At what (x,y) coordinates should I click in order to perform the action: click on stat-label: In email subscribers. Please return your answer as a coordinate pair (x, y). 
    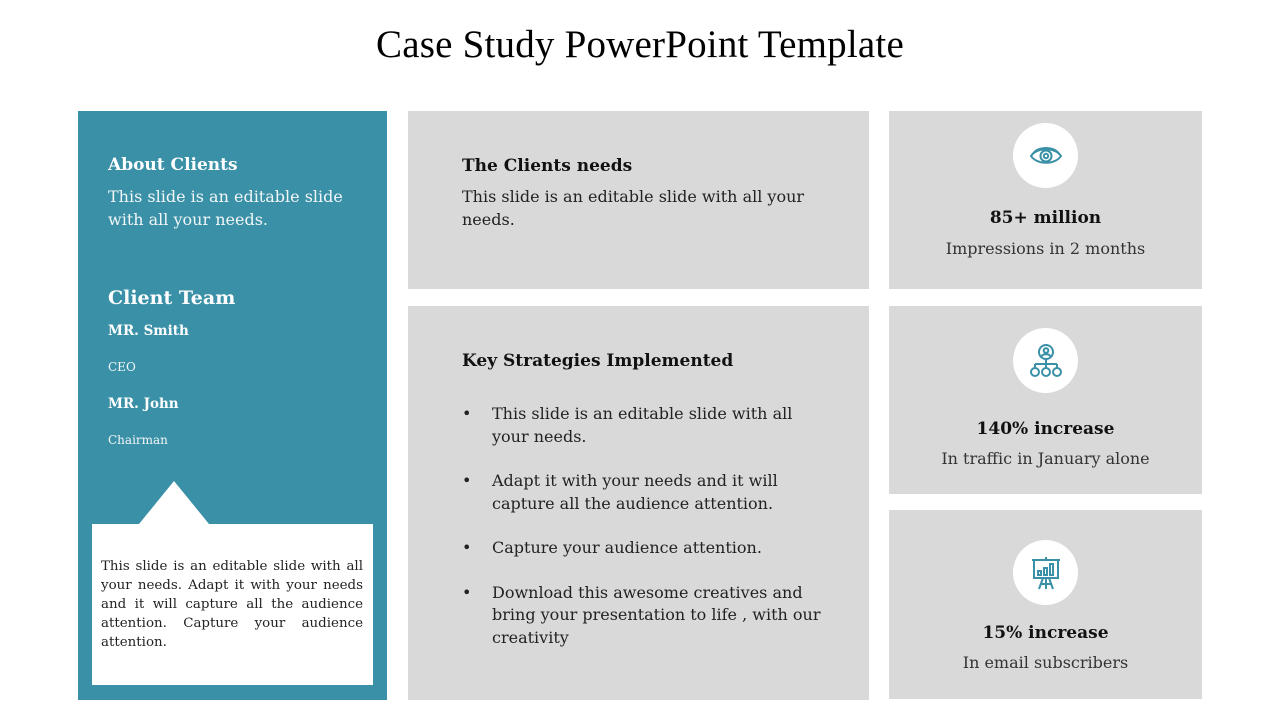
    Looking at the image, I should click on (1045, 662).